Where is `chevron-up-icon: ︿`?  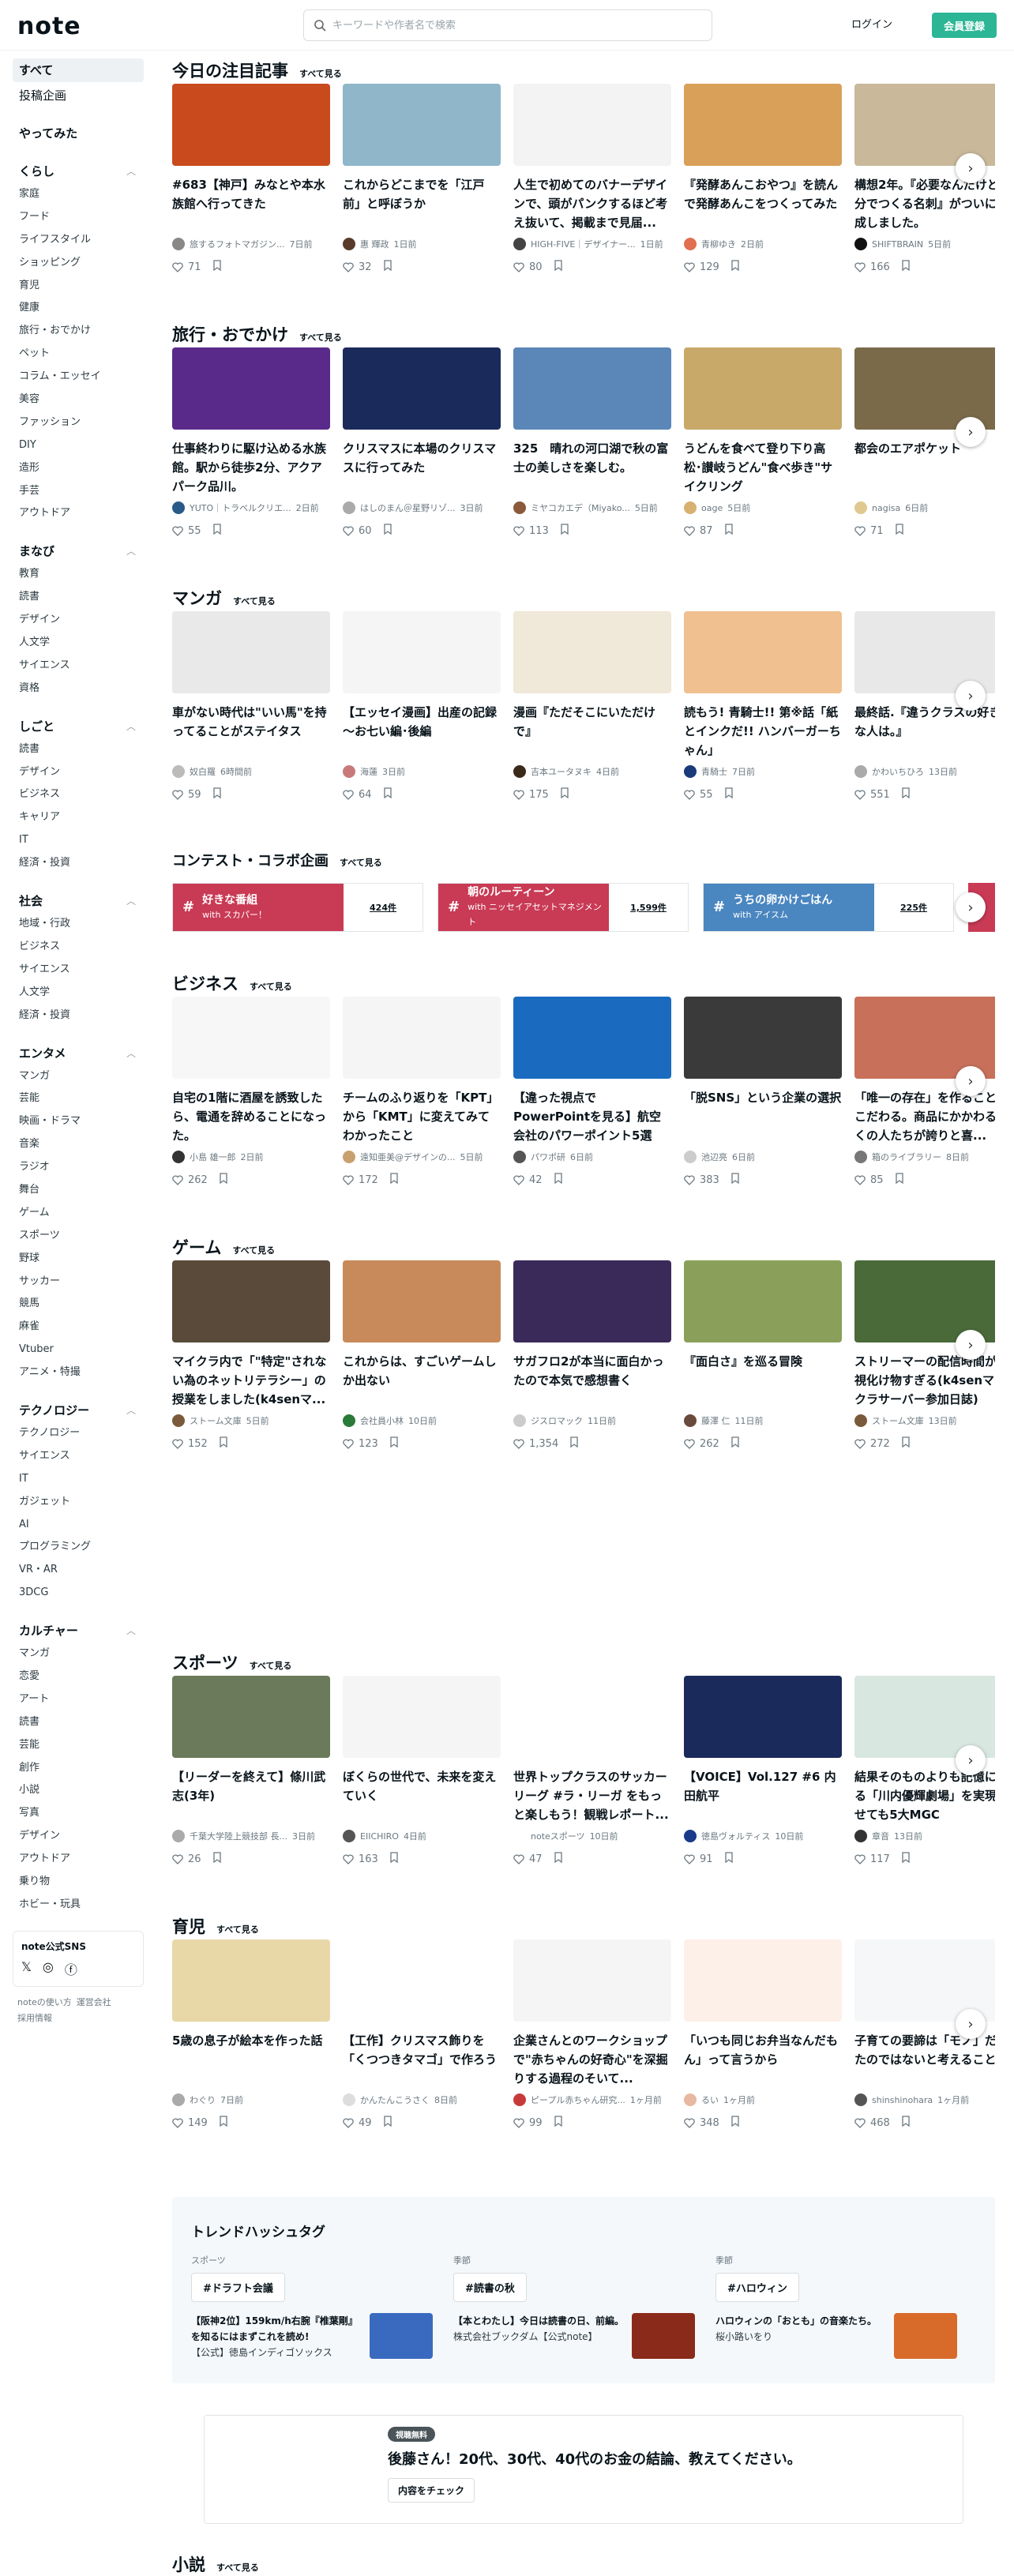
chevron-up-icon: ︿ is located at coordinates (131, 171).